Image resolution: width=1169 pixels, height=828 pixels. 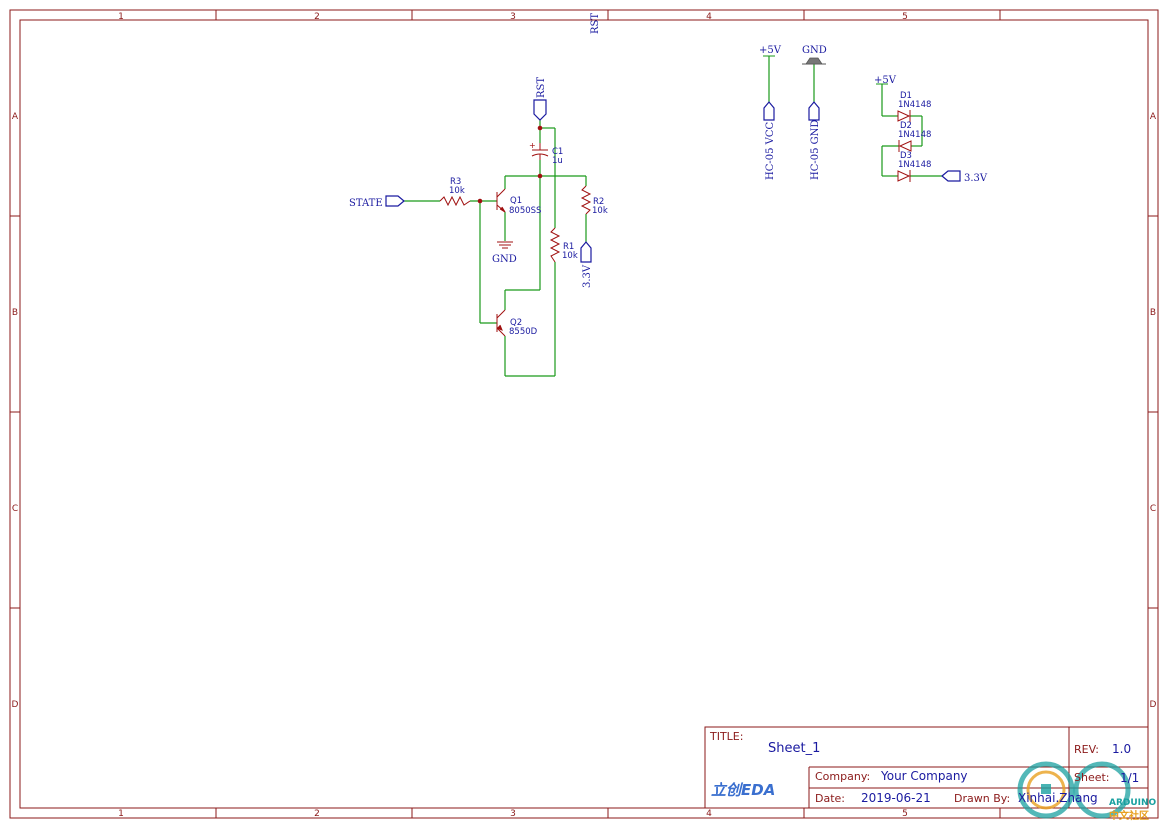 What do you see at coordinates (455, 201) in the screenshot?
I see `resistor-r3` at bounding box center [455, 201].